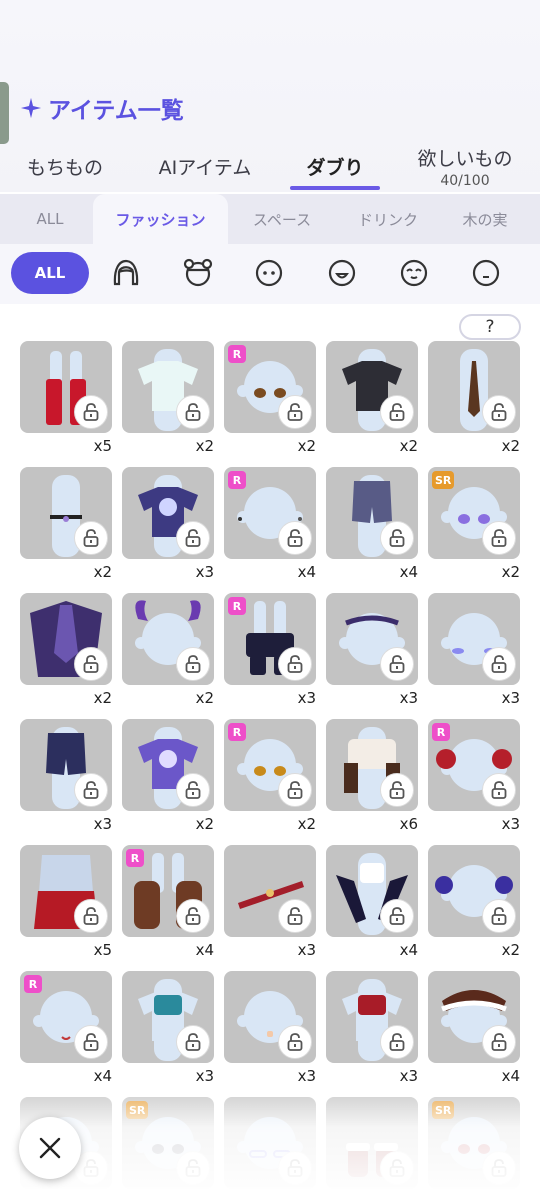 The width and height of the screenshot is (540, 1199). Describe the element at coordinates (486, 273) in the screenshot. I see `small-face-icon` at that location.